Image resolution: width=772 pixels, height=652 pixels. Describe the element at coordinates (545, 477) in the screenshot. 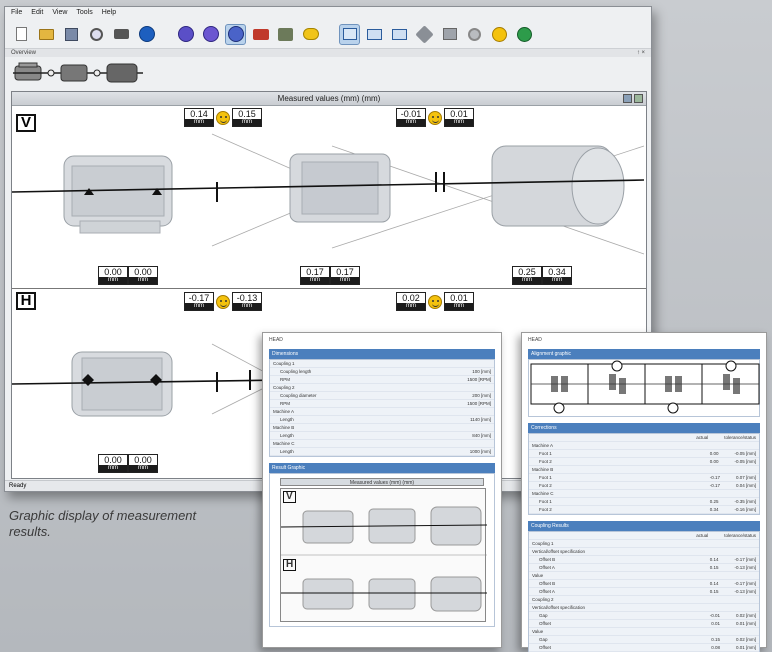

I see `row-label: Foot 1` at that location.